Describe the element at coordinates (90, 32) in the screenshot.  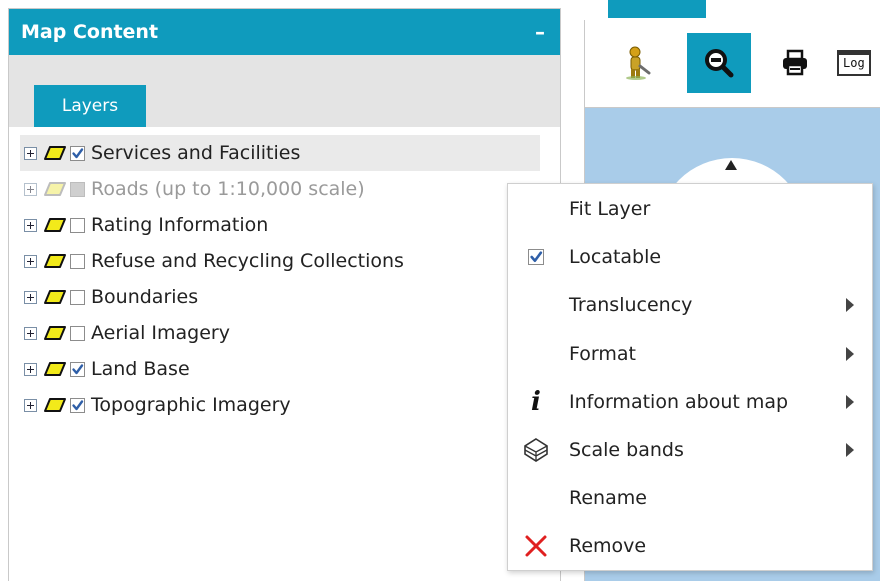
I see `panel-title: Map Content` at that location.